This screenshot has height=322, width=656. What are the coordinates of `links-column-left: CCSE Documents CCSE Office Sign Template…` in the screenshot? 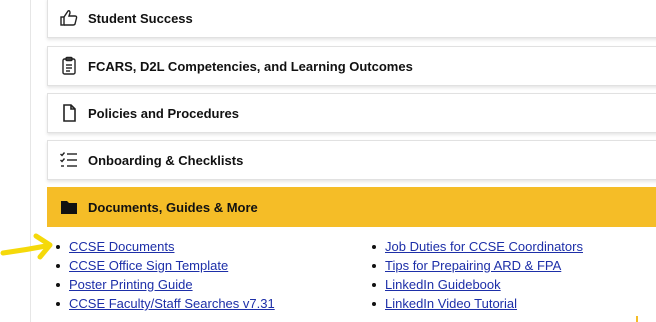 It's located at (165, 275).